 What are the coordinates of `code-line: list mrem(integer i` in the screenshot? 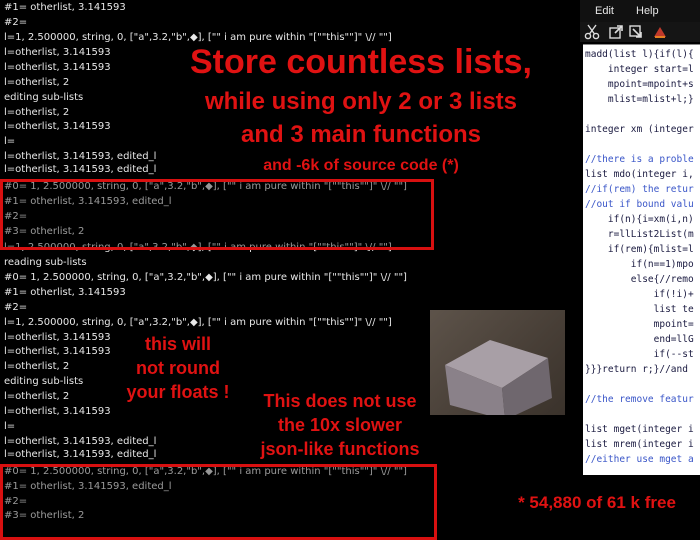 It's located at (639, 444).